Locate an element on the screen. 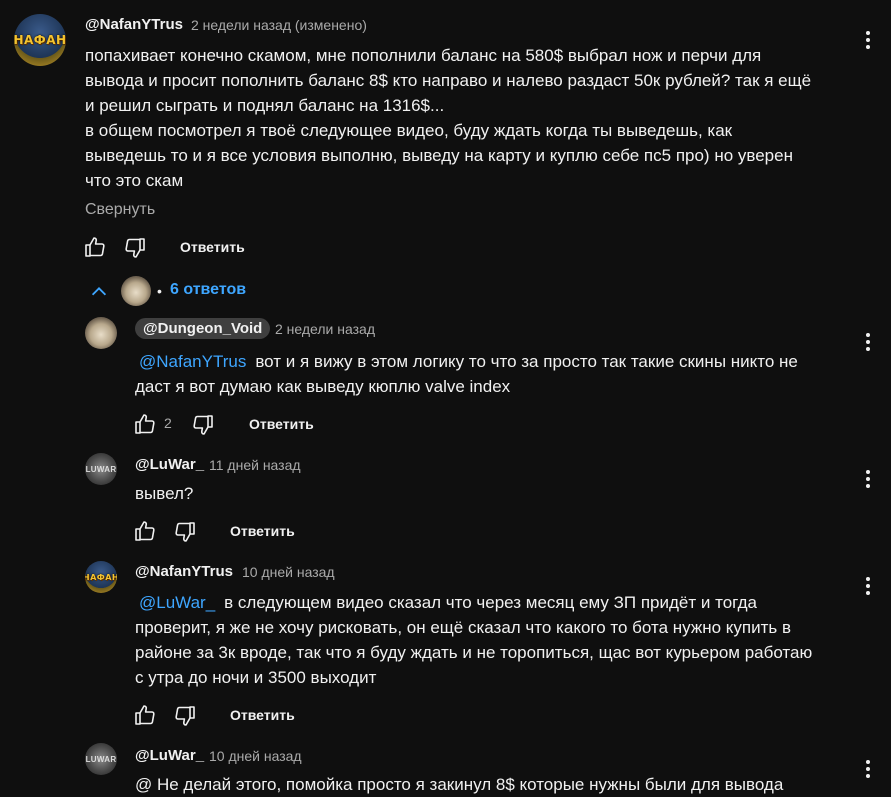 The width and height of the screenshot is (891, 797). comment-line: с утра до ночи и 3500 выходит is located at coordinates (256, 677).